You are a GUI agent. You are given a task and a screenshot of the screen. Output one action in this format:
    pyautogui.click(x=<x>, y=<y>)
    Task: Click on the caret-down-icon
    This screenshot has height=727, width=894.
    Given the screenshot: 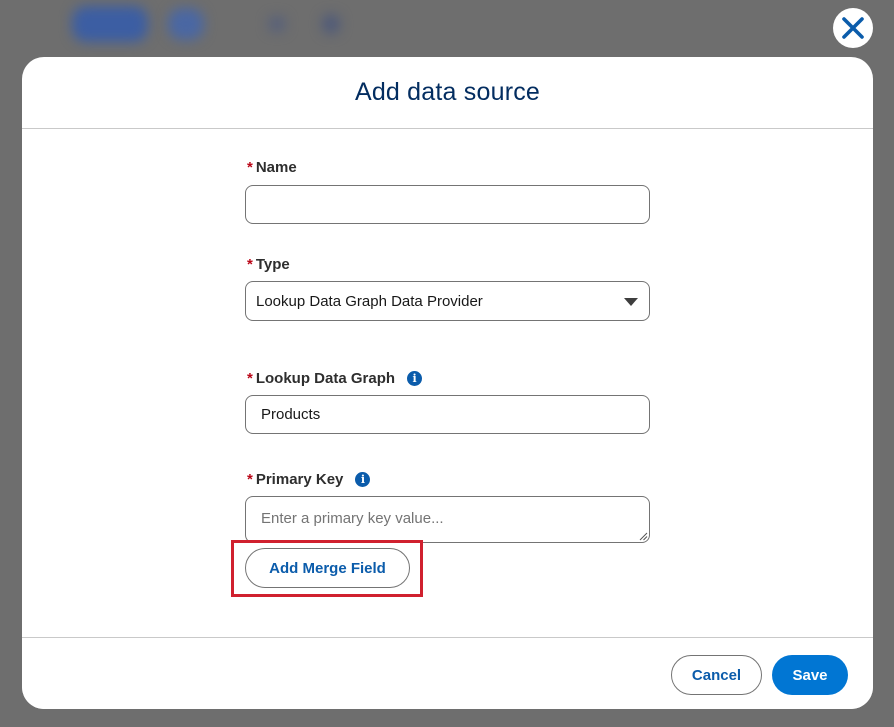 What is the action you would take?
    pyautogui.click(x=631, y=302)
    